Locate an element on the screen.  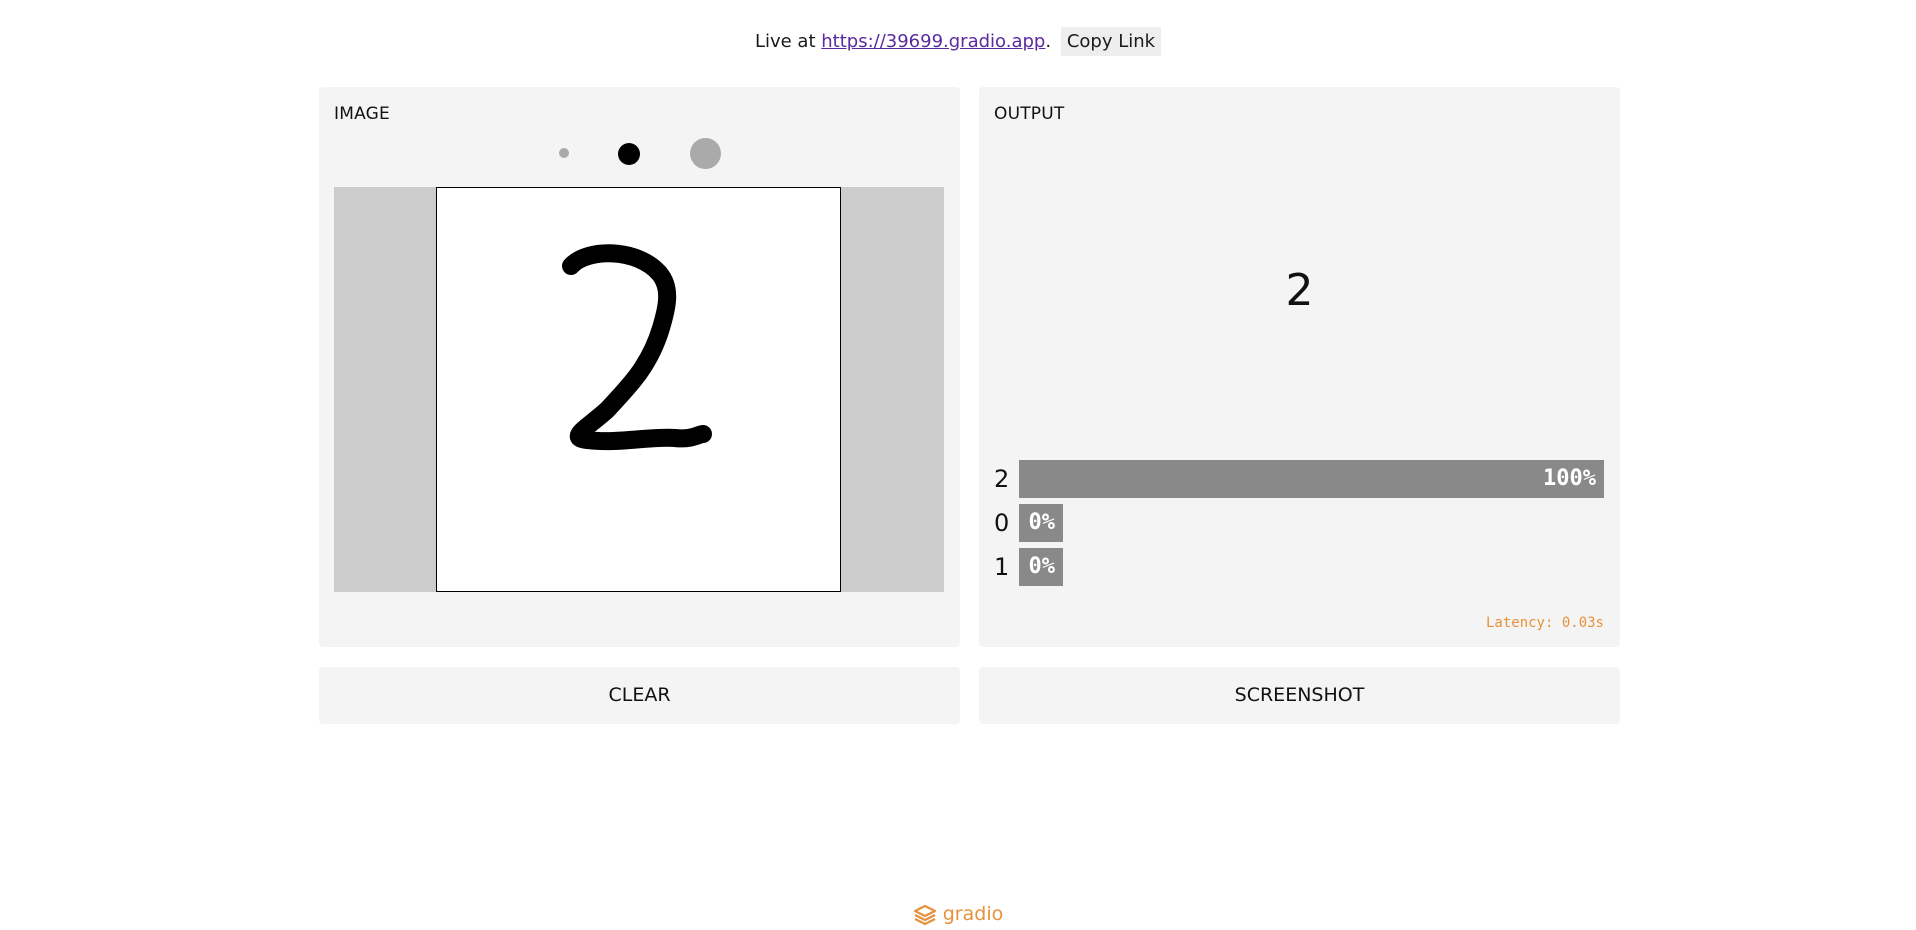
brush-medium-icon is located at coordinates (629, 154).